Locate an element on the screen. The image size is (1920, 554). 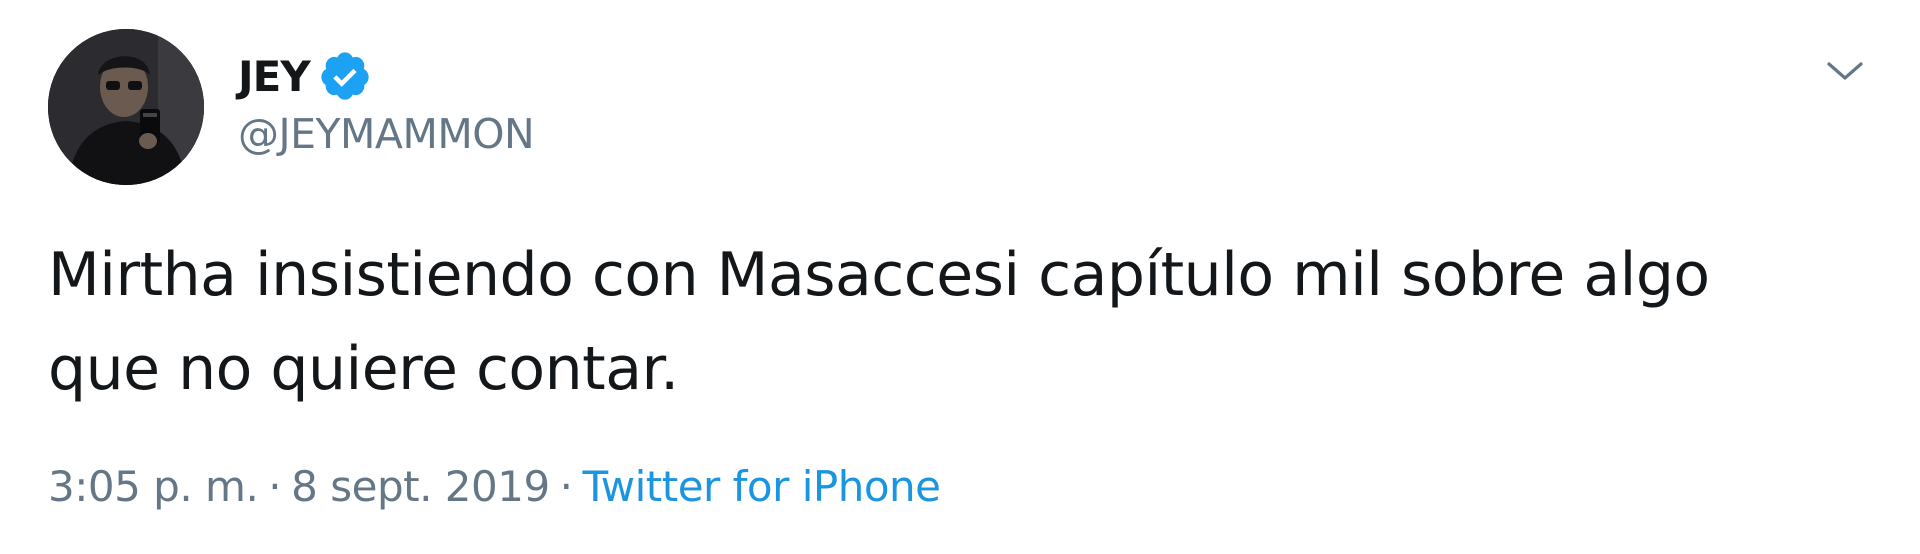
tweet-date: 8 sept. 2019 is located at coordinates (420, 486).